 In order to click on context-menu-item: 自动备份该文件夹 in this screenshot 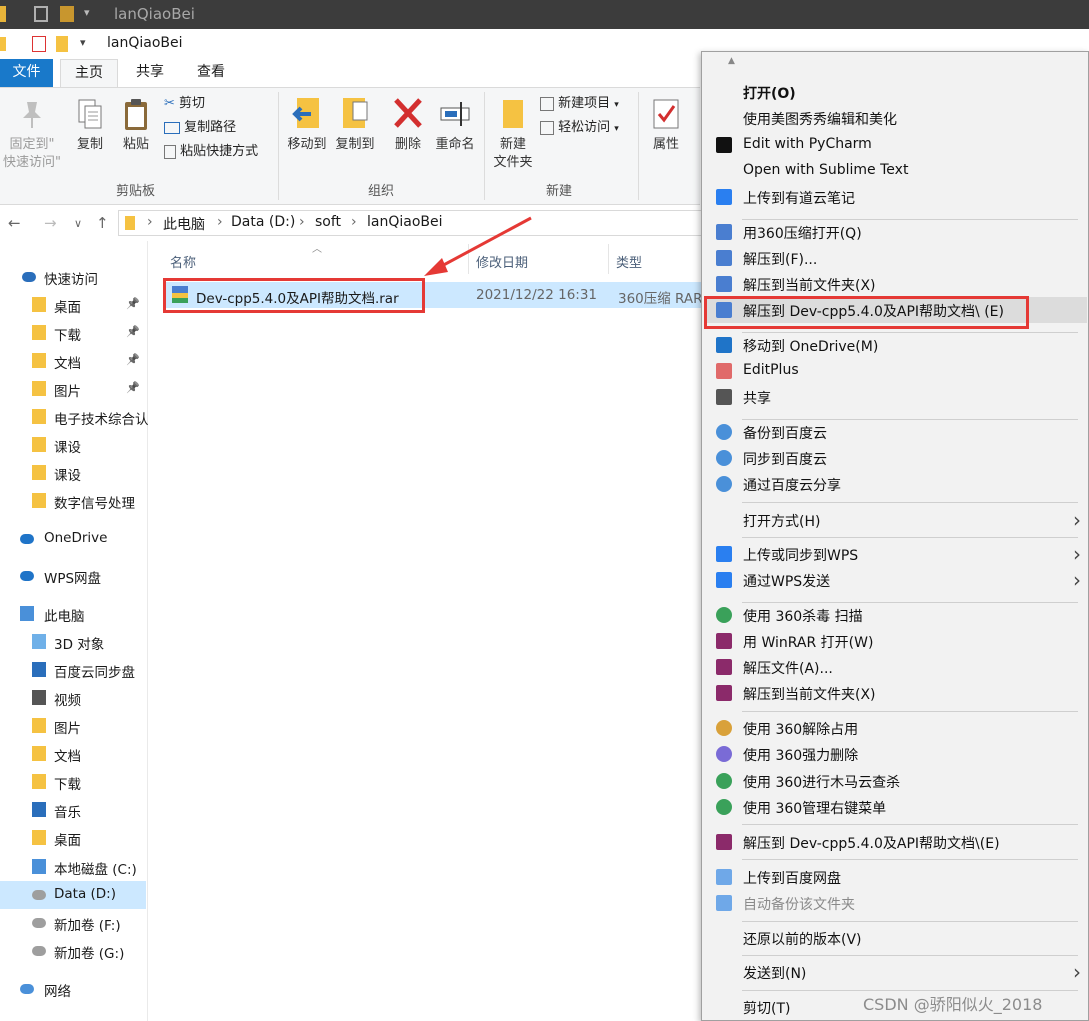, I will do `click(895, 903)`.